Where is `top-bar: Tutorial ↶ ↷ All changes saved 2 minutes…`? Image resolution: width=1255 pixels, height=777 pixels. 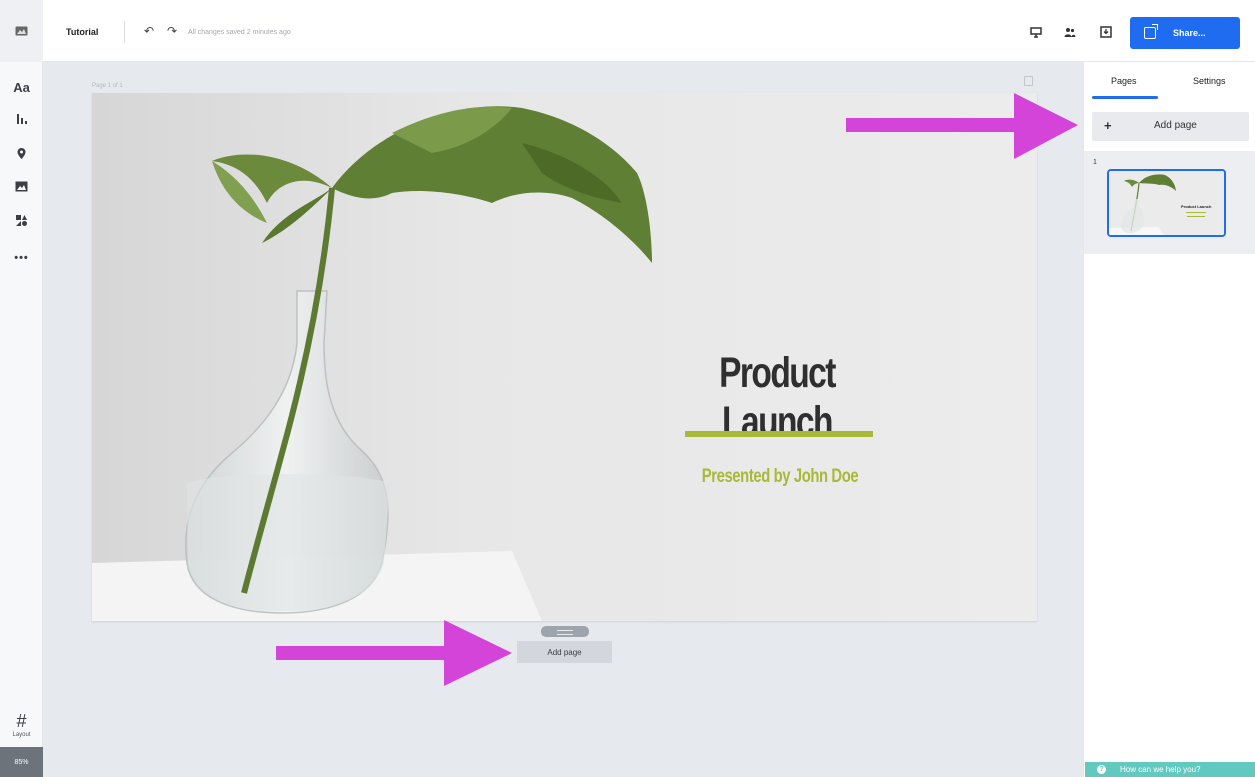 top-bar: Tutorial ↶ ↷ All changes saved 2 minutes… is located at coordinates (649, 31).